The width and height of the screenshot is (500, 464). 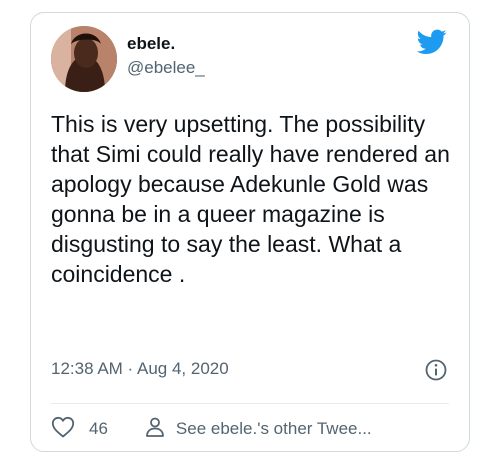 I want to click on tweet-timestamp: 12:38 AM · Aug 4, 2020, so click(x=140, y=369).